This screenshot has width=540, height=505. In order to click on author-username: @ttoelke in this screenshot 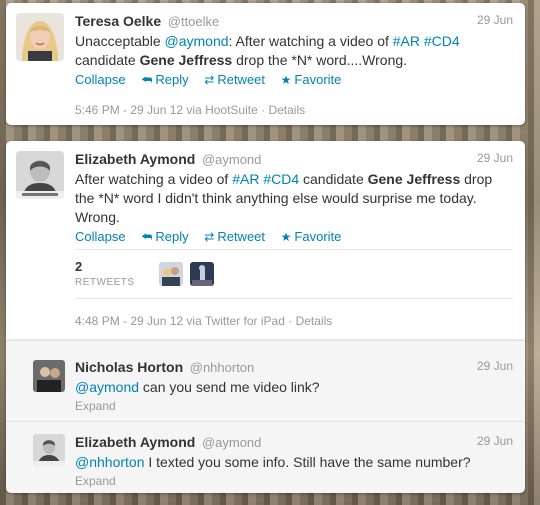, I will do `click(194, 21)`.